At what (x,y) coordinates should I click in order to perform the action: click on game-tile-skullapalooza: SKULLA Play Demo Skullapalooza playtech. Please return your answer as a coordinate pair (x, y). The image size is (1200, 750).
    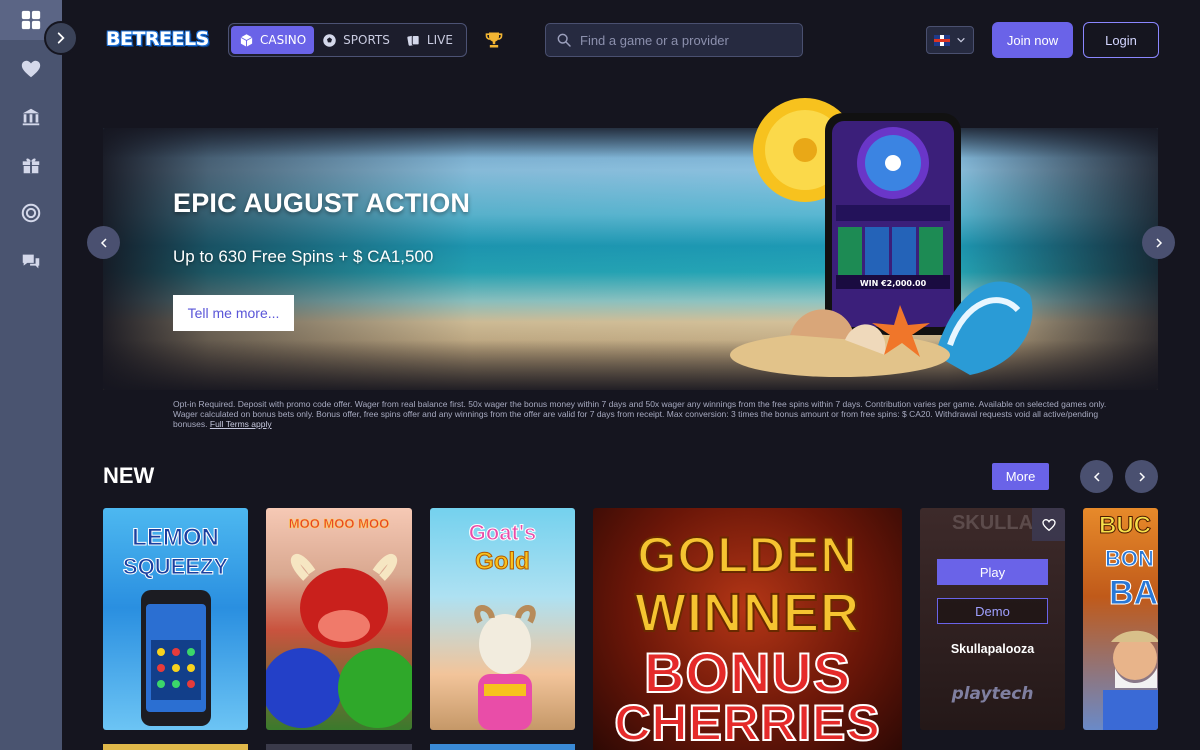
    Looking at the image, I should click on (992, 619).